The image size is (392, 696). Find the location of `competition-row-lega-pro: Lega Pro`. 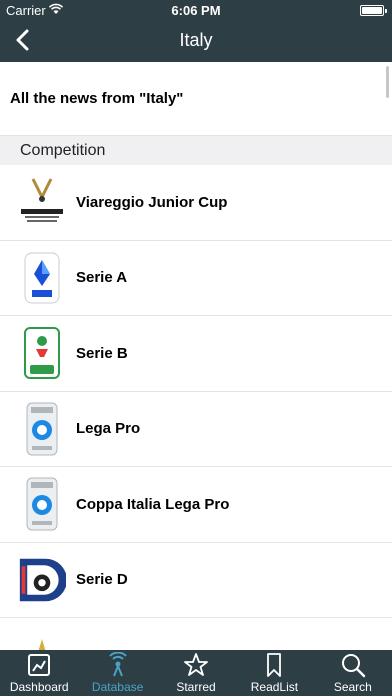

competition-row-lega-pro: Lega Pro is located at coordinates (196, 429).